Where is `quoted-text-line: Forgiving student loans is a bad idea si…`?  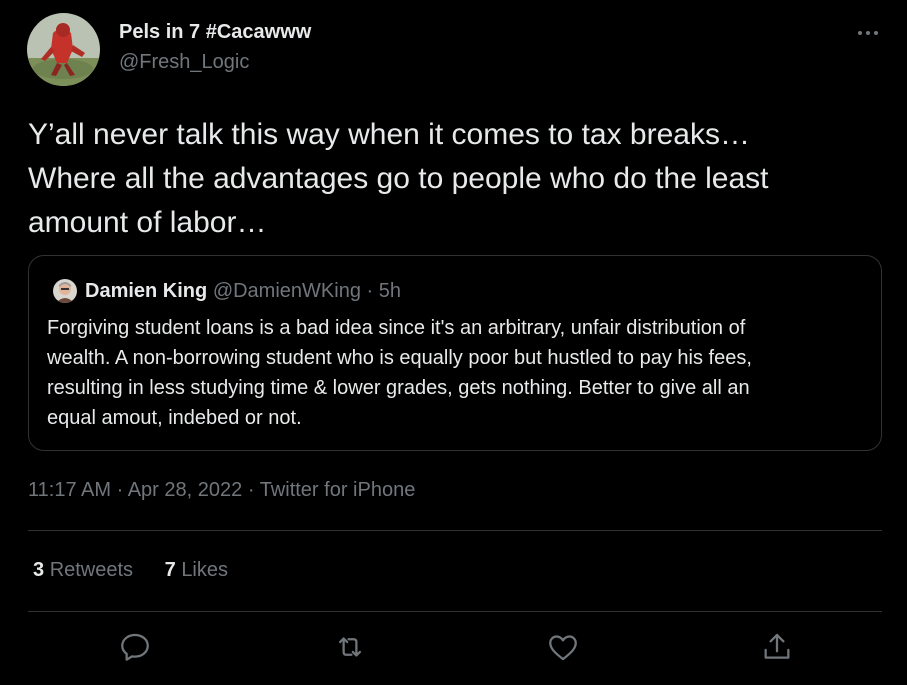 quoted-text-line: Forgiving student loans is a bad idea si… is located at coordinates (396, 328).